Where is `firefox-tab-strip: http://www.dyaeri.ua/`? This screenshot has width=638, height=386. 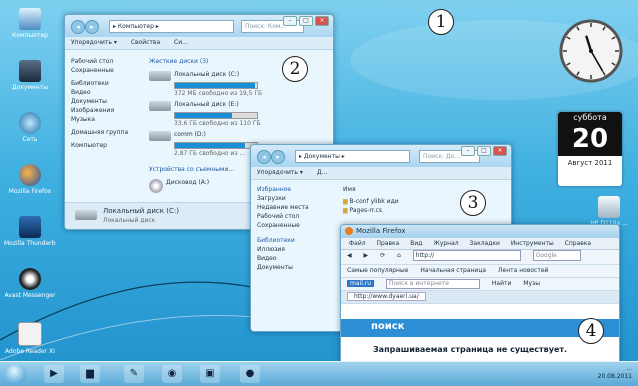
firefox-tab-strip: http://www.dyaeri.ua/ is located at coordinates (480, 297).